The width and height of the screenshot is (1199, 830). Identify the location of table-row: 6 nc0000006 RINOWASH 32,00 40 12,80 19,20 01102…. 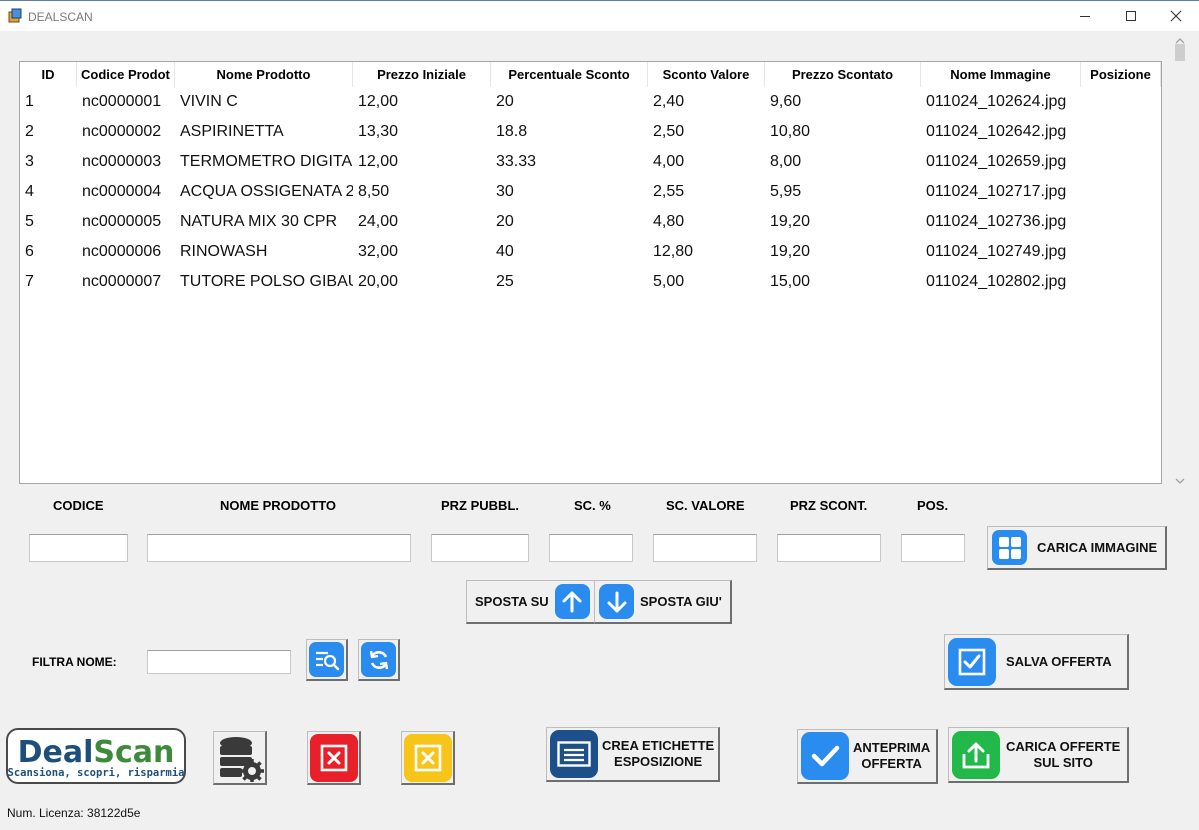
(590, 252).